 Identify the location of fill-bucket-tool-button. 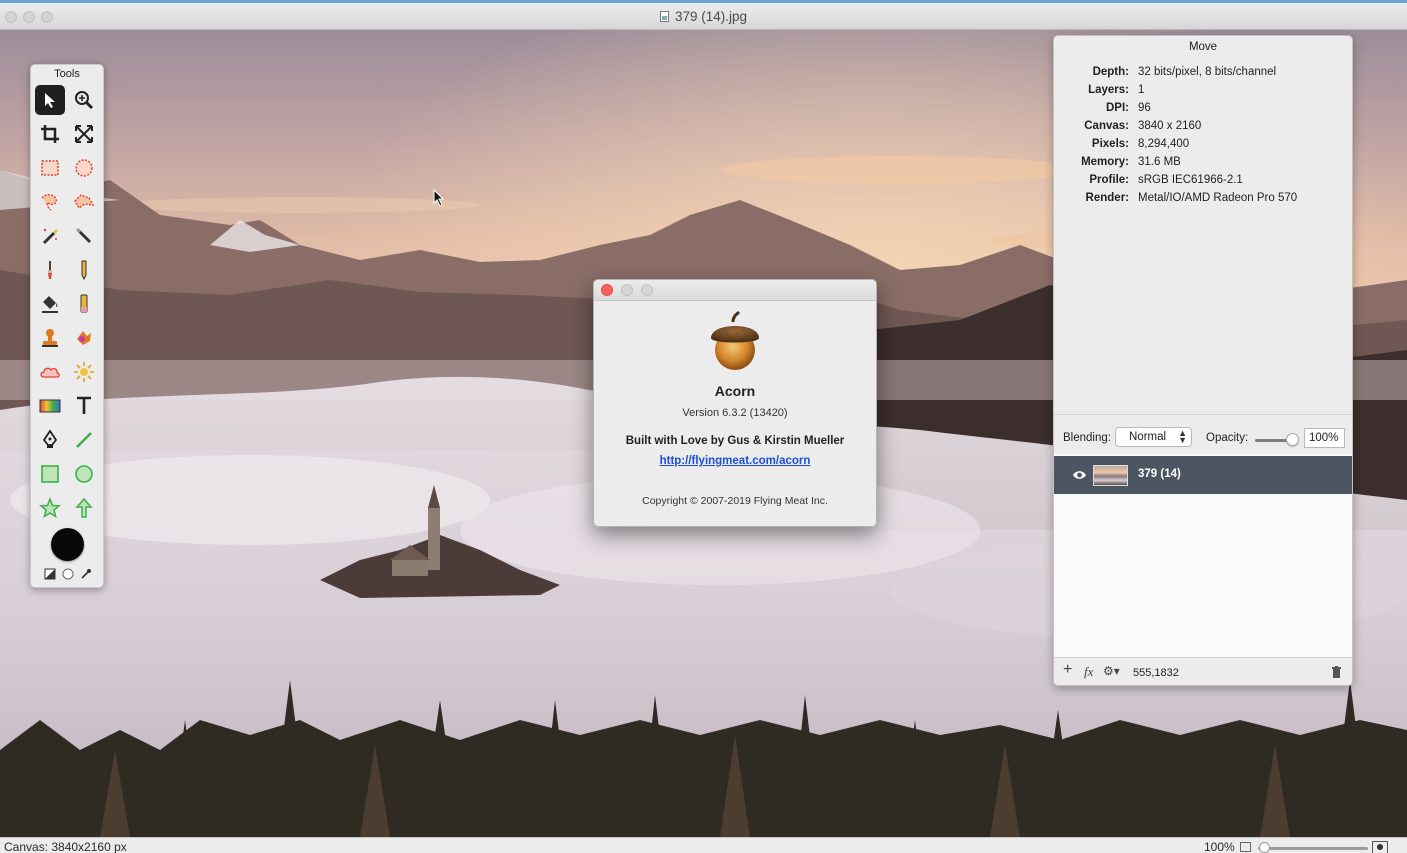
(50, 304).